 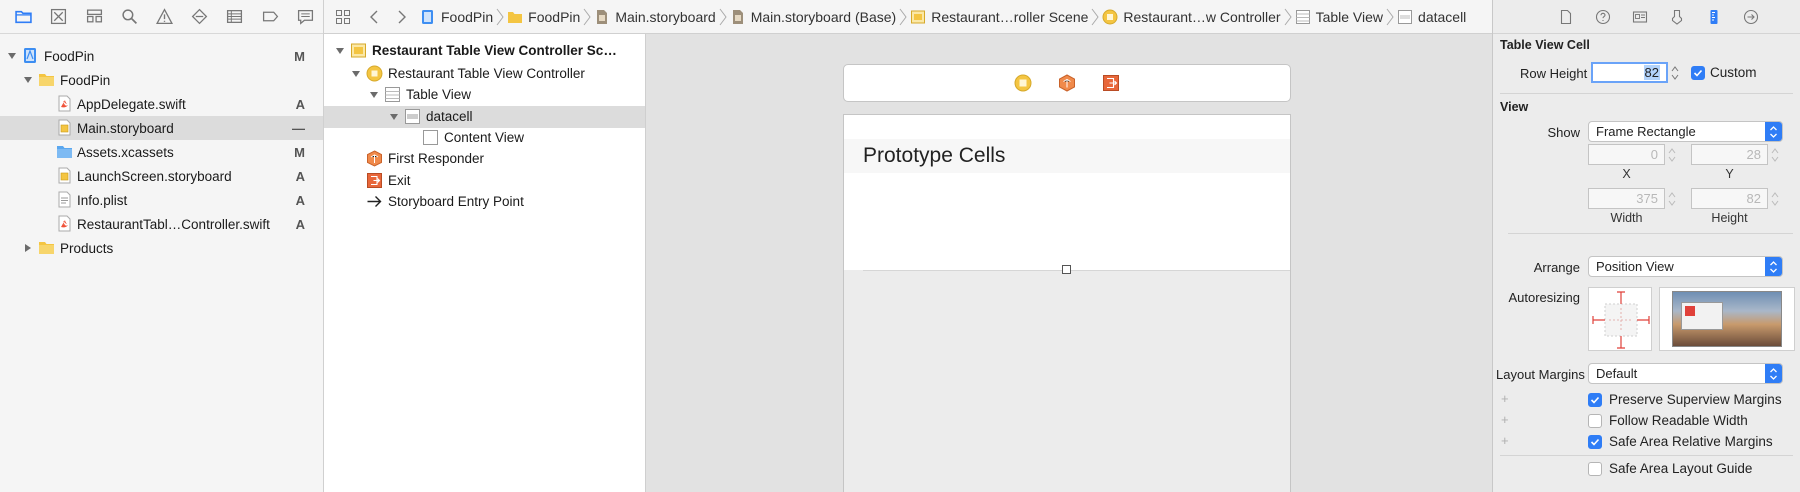 I want to click on breakpoint-icon, so click(x=270, y=17).